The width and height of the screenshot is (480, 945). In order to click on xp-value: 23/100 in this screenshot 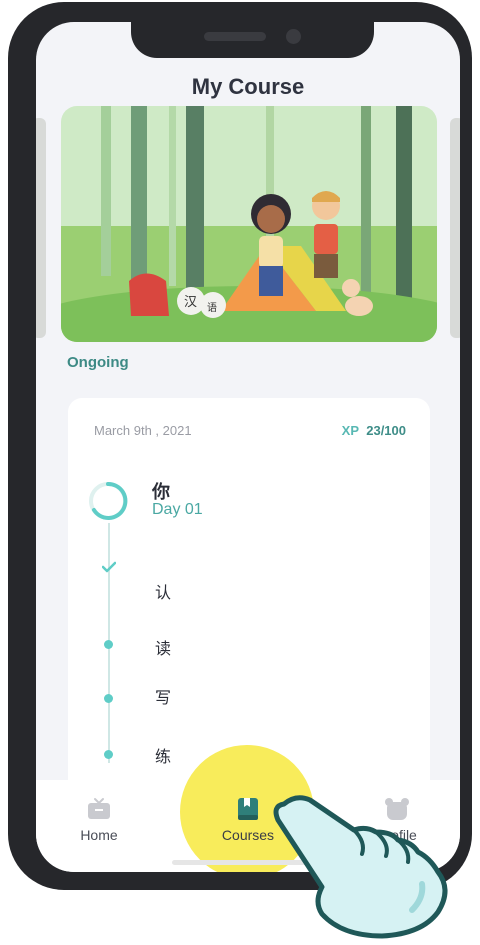, I will do `click(386, 430)`.